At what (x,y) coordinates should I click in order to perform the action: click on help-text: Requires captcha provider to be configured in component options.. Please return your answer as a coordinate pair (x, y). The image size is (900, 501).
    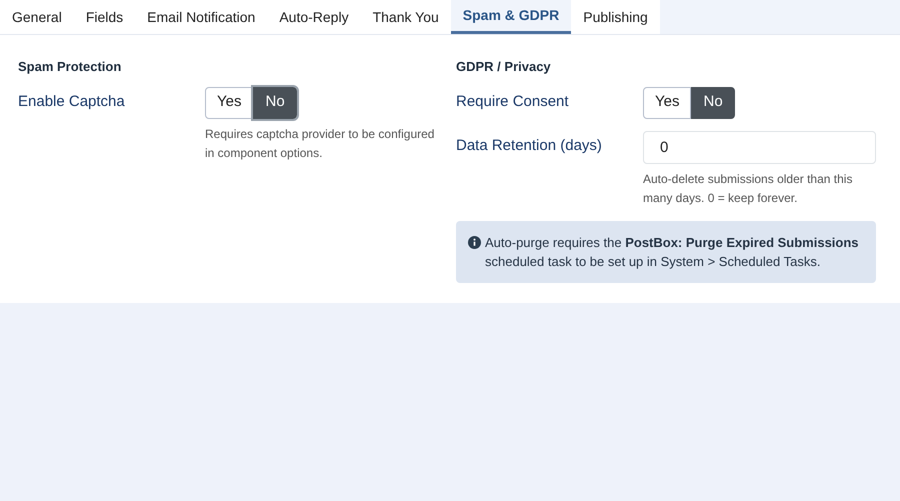
    Looking at the image, I should click on (320, 144).